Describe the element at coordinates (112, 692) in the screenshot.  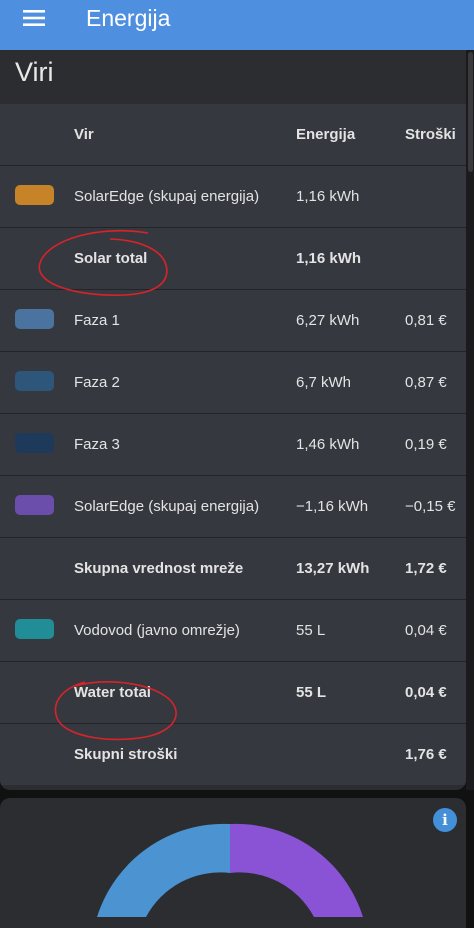
I see `source-name: Water total` at that location.